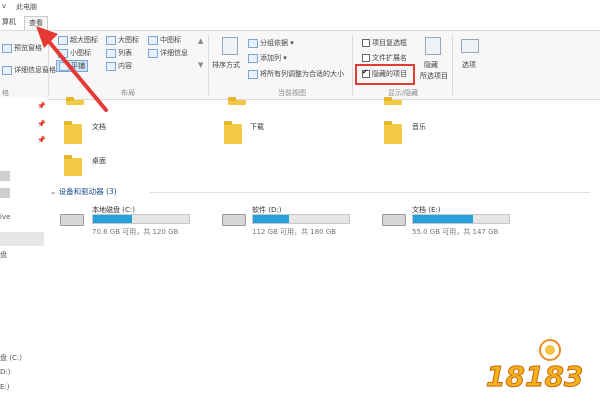 The height and width of the screenshot is (407, 600). I want to click on watermark-logo: 18183, so click(535, 365).